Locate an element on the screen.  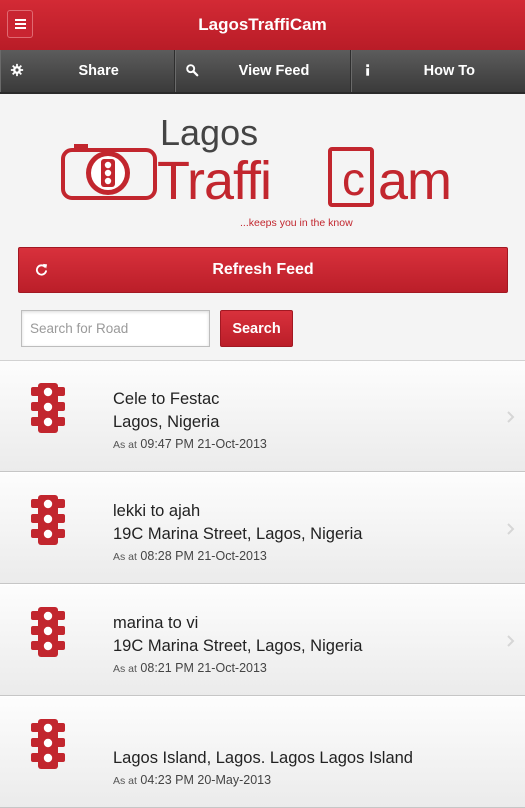
feed-location: Lagos Island, Lagos. Lagos Lagos Island is located at coordinates (263, 758).